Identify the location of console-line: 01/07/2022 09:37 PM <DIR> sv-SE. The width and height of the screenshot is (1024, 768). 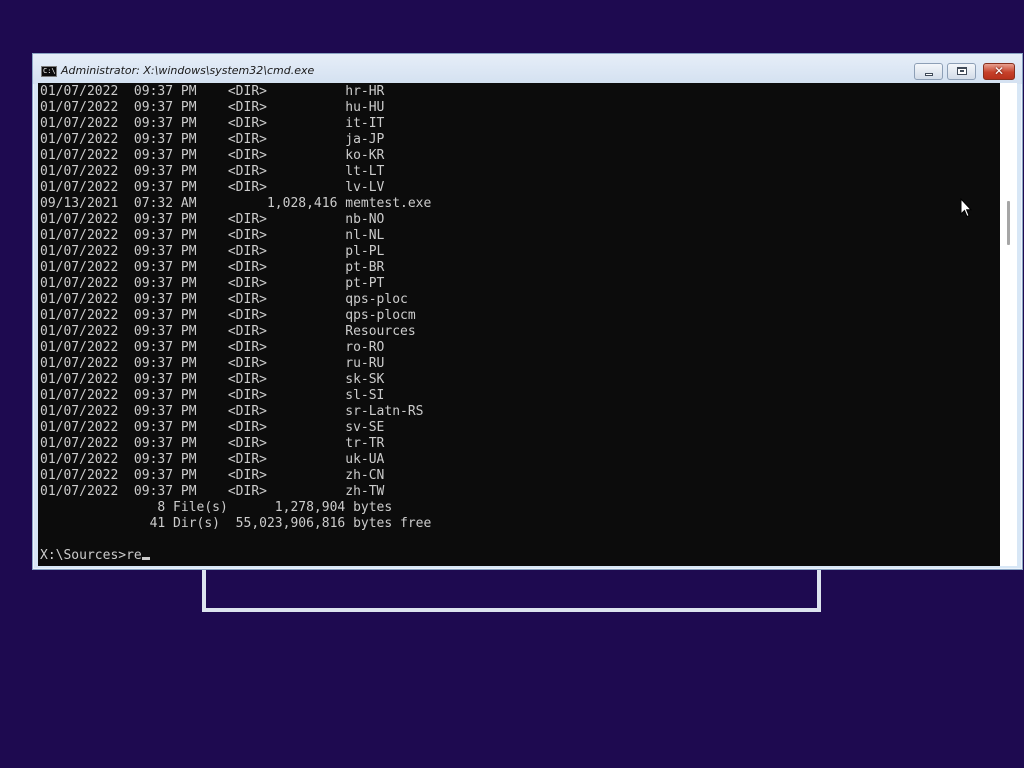
(212, 427).